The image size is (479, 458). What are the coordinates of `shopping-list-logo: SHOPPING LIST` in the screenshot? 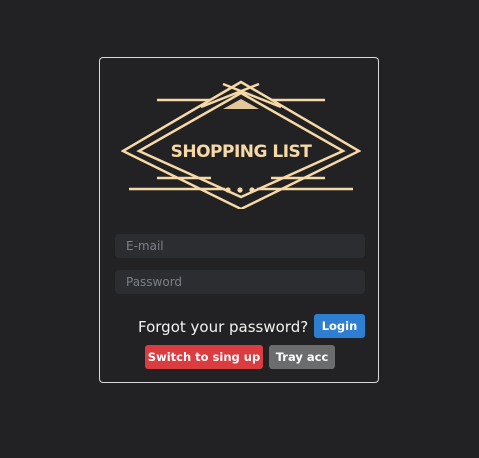 It's located at (241, 144).